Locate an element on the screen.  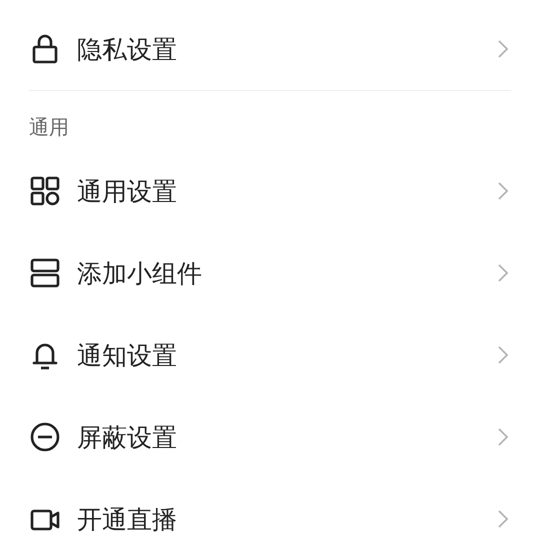
settings-item: 开通直播 is located at coordinates (270, 509).